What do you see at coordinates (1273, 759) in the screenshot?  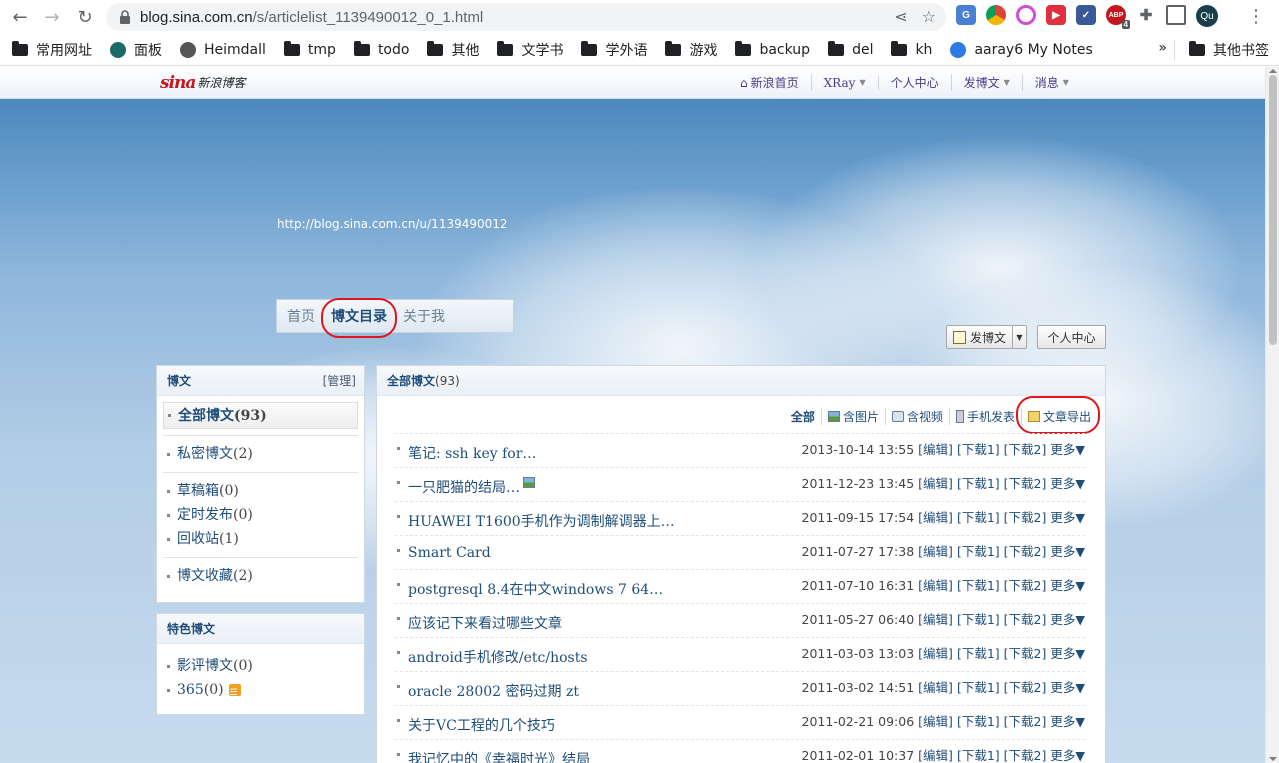 I see `scroll-down-arrow-icon` at bounding box center [1273, 759].